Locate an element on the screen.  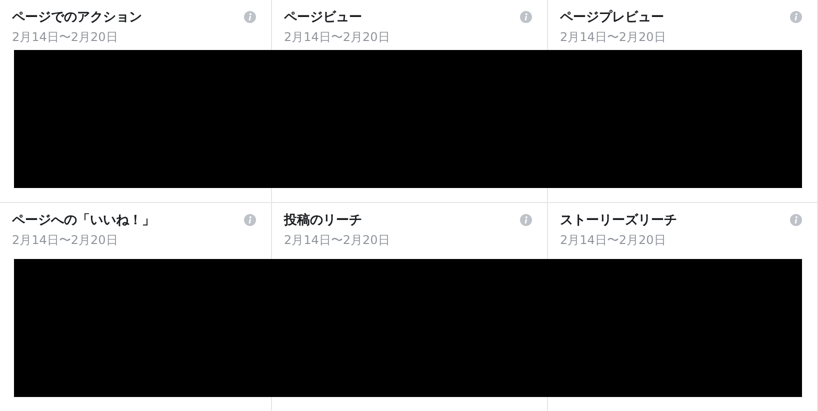
card-title: ストーリーズリーチ is located at coordinates (618, 220).